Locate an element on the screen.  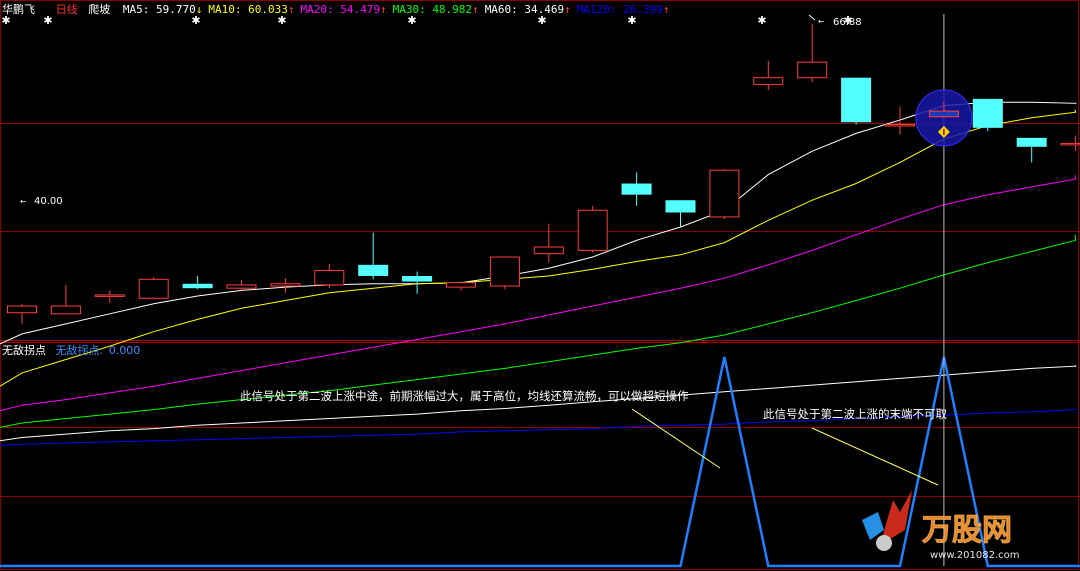
ma-legend-item: MA10: 60.033↑ is located at coordinates (251, 9).